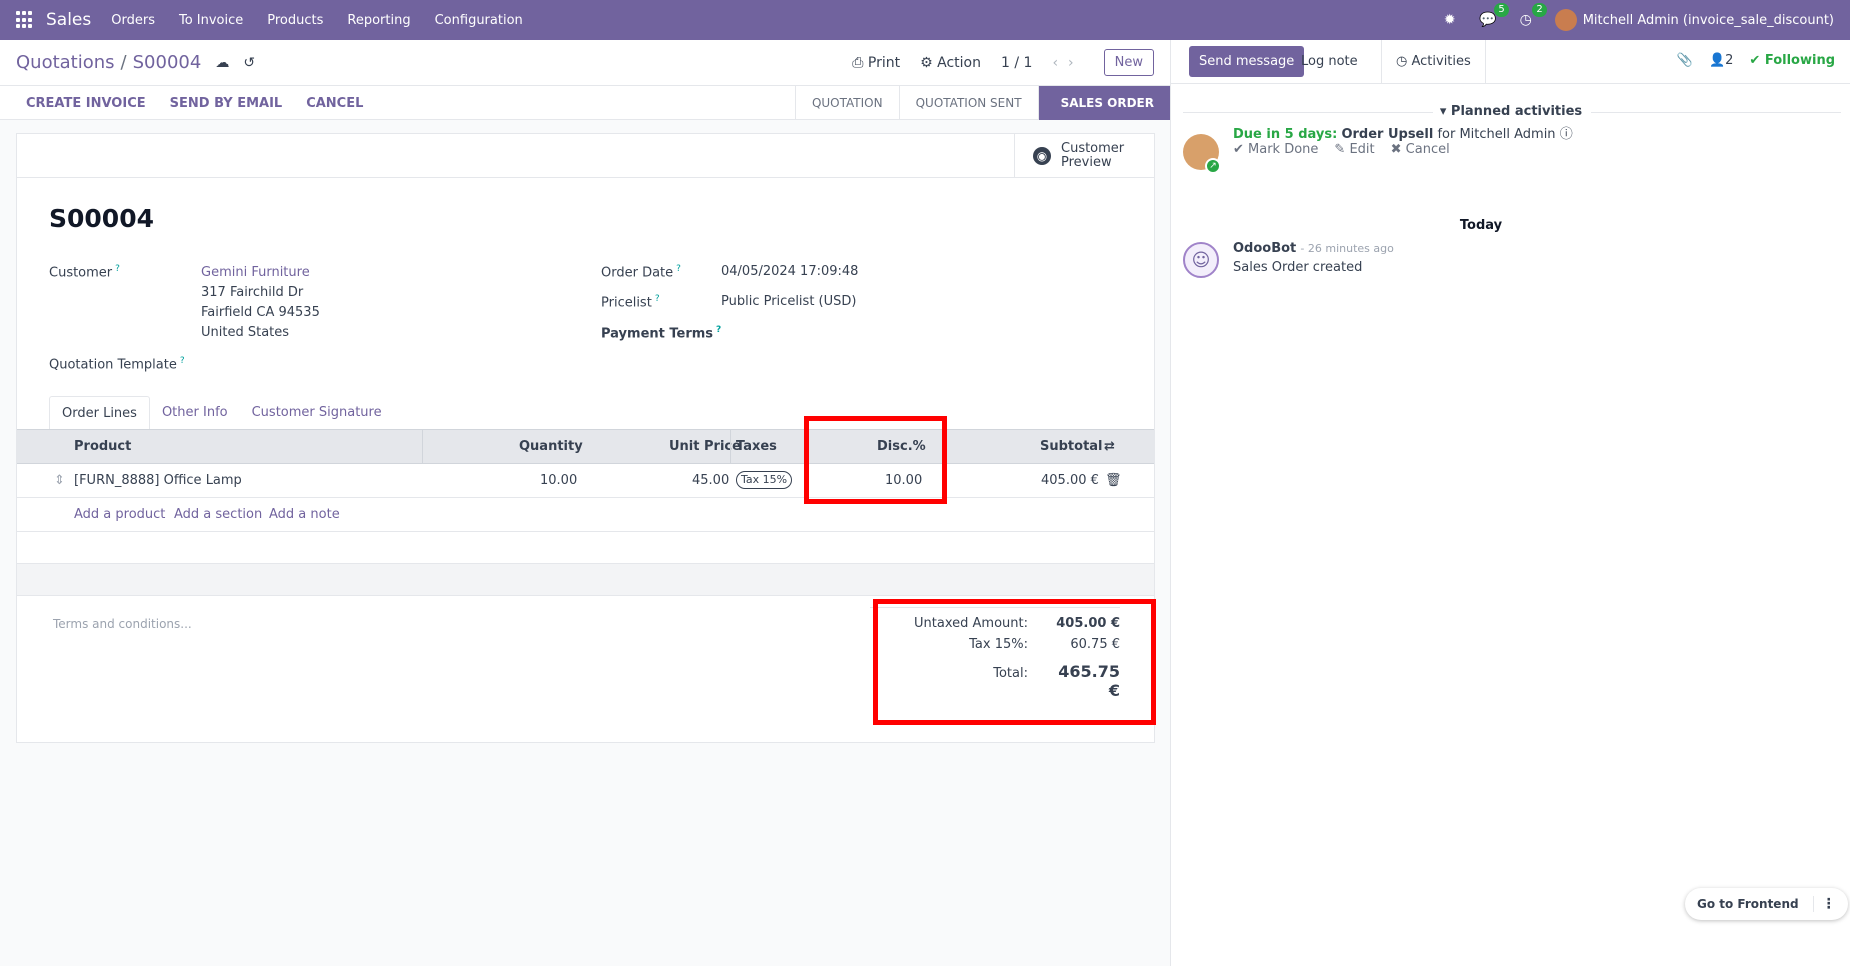 The width and height of the screenshot is (1850, 966). Describe the element at coordinates (218, 514) in the screenshot. I see `add-section-link: Add a section` at that location.